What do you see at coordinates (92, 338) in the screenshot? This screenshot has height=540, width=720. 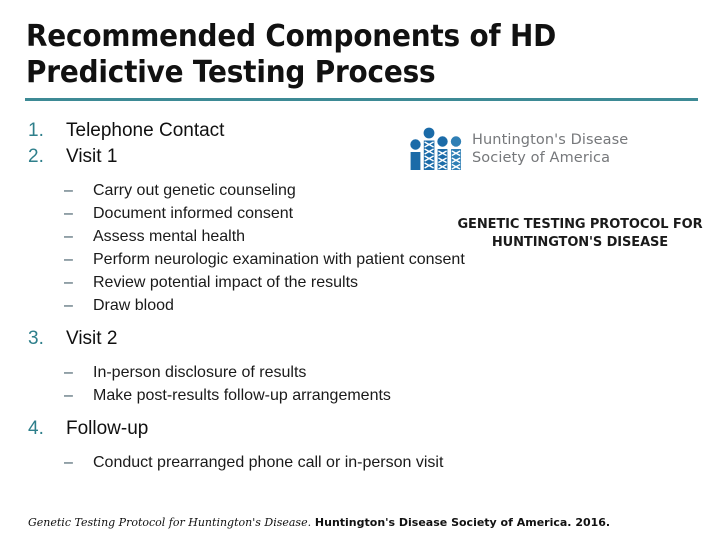 I see `outline-item-text: Visit 2` at bounding box center [92, 338].